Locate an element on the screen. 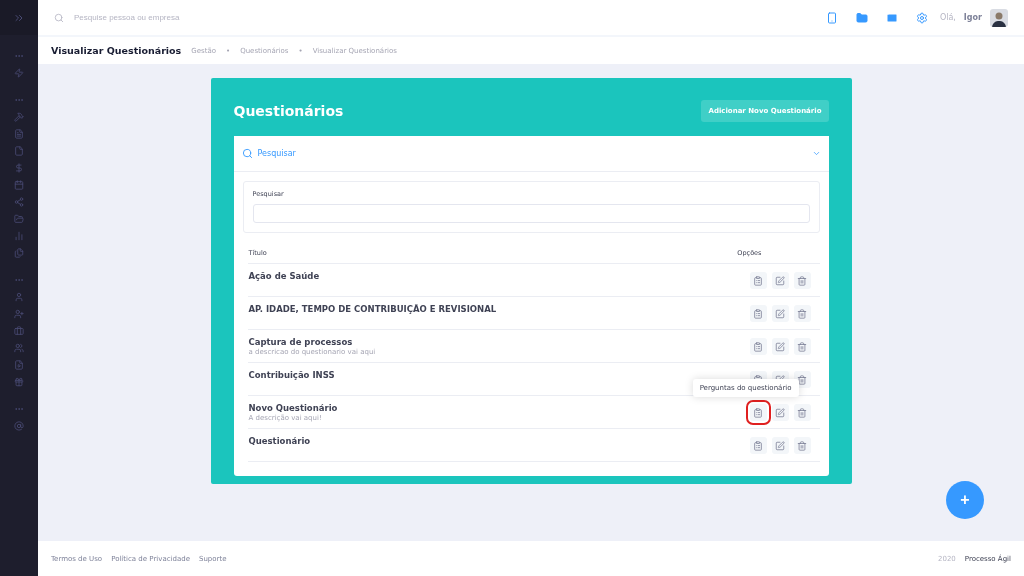 This screenshot has width=1024, height=576. questionnaire-title: Questionário is located at coordinates (279, 441).